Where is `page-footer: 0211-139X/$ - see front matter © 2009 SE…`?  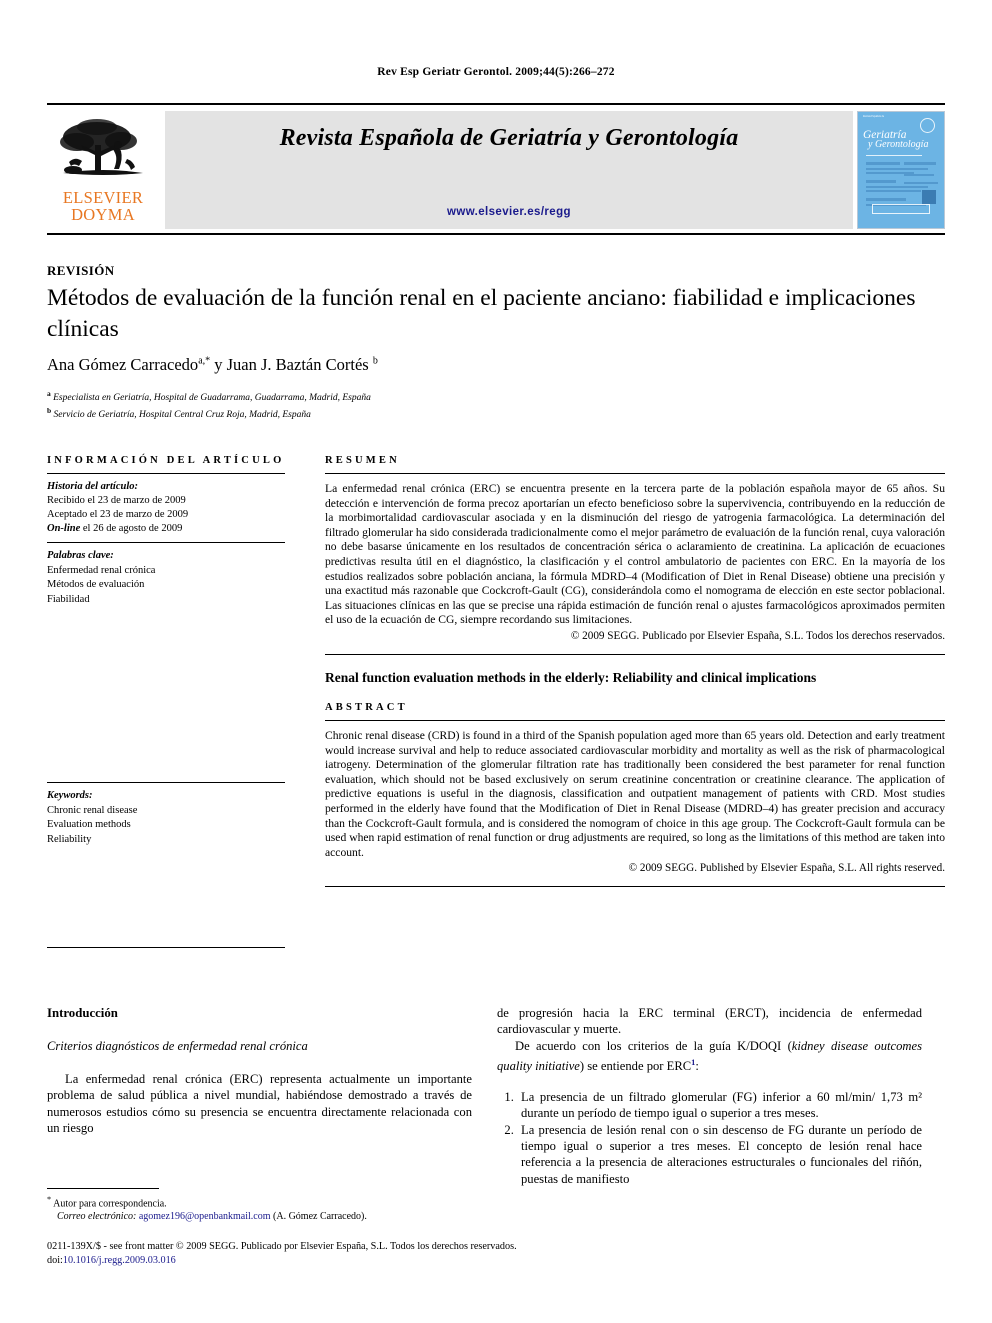 page-footer: 0211-139X/$ - see front matter © 2009 SE… is located at coordinates (496, 1253).